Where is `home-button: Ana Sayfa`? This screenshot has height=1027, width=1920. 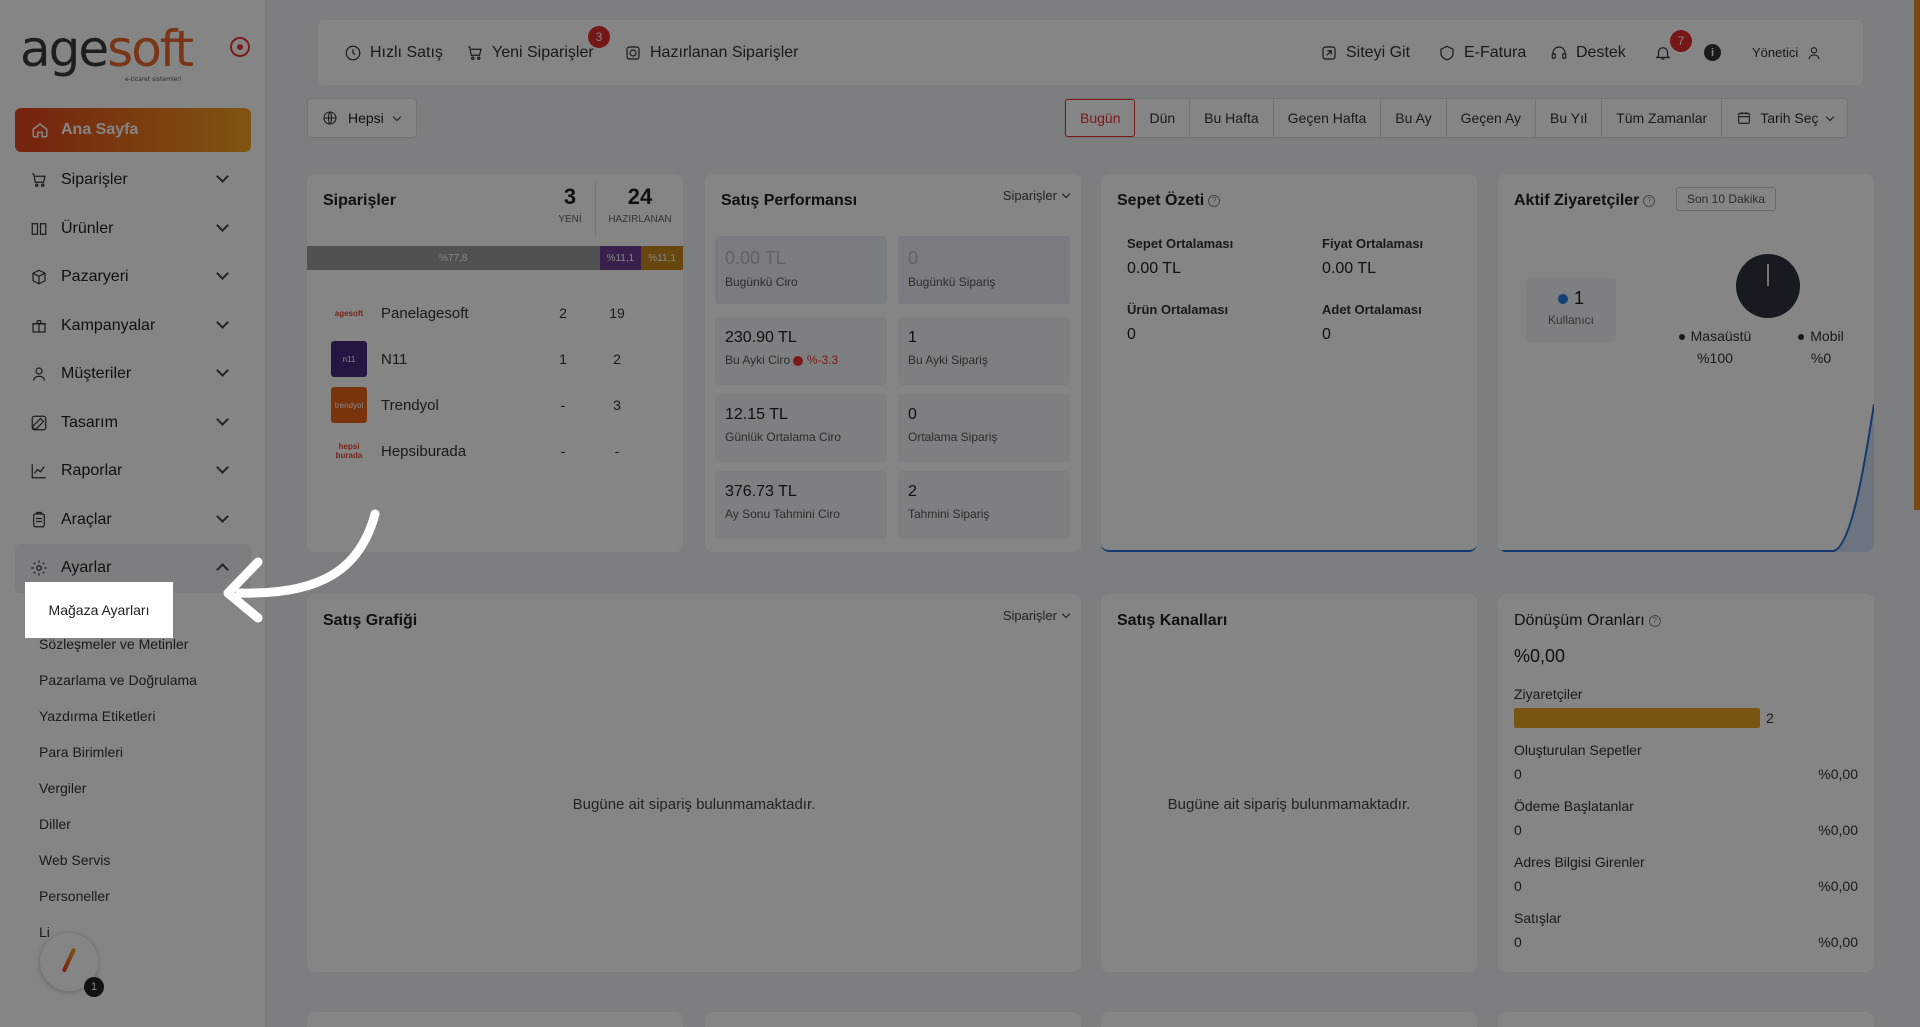
home-button: Ana Sayfa is located at coordinates (133, 130).